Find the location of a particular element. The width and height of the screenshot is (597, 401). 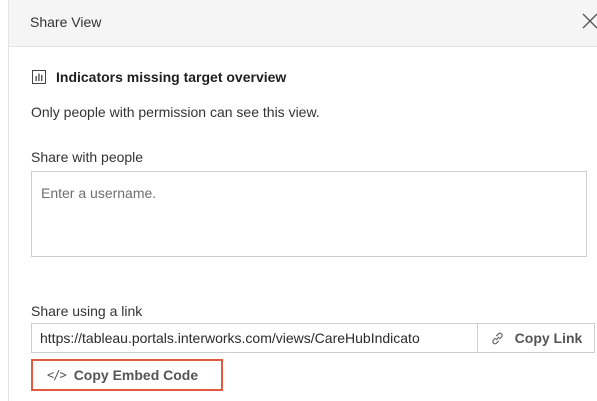

copy-embed-code-button: </> Copy Embed Code is located at coordinates (127, 375).